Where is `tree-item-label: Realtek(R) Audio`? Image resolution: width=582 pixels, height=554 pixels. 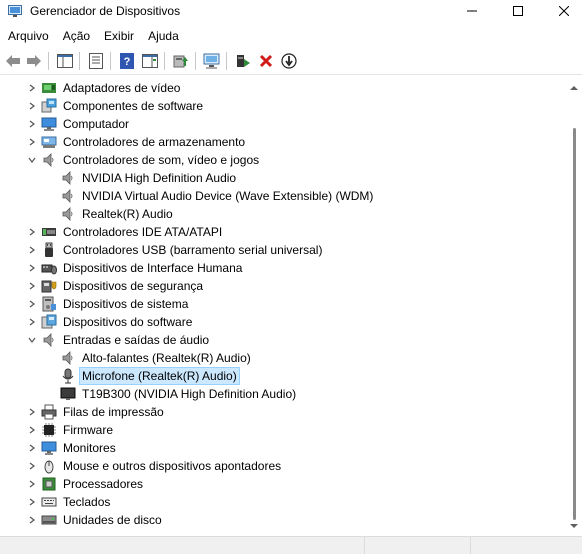
tree-item-label: Realtek(R) Audio is located at coordinates (127, 214).